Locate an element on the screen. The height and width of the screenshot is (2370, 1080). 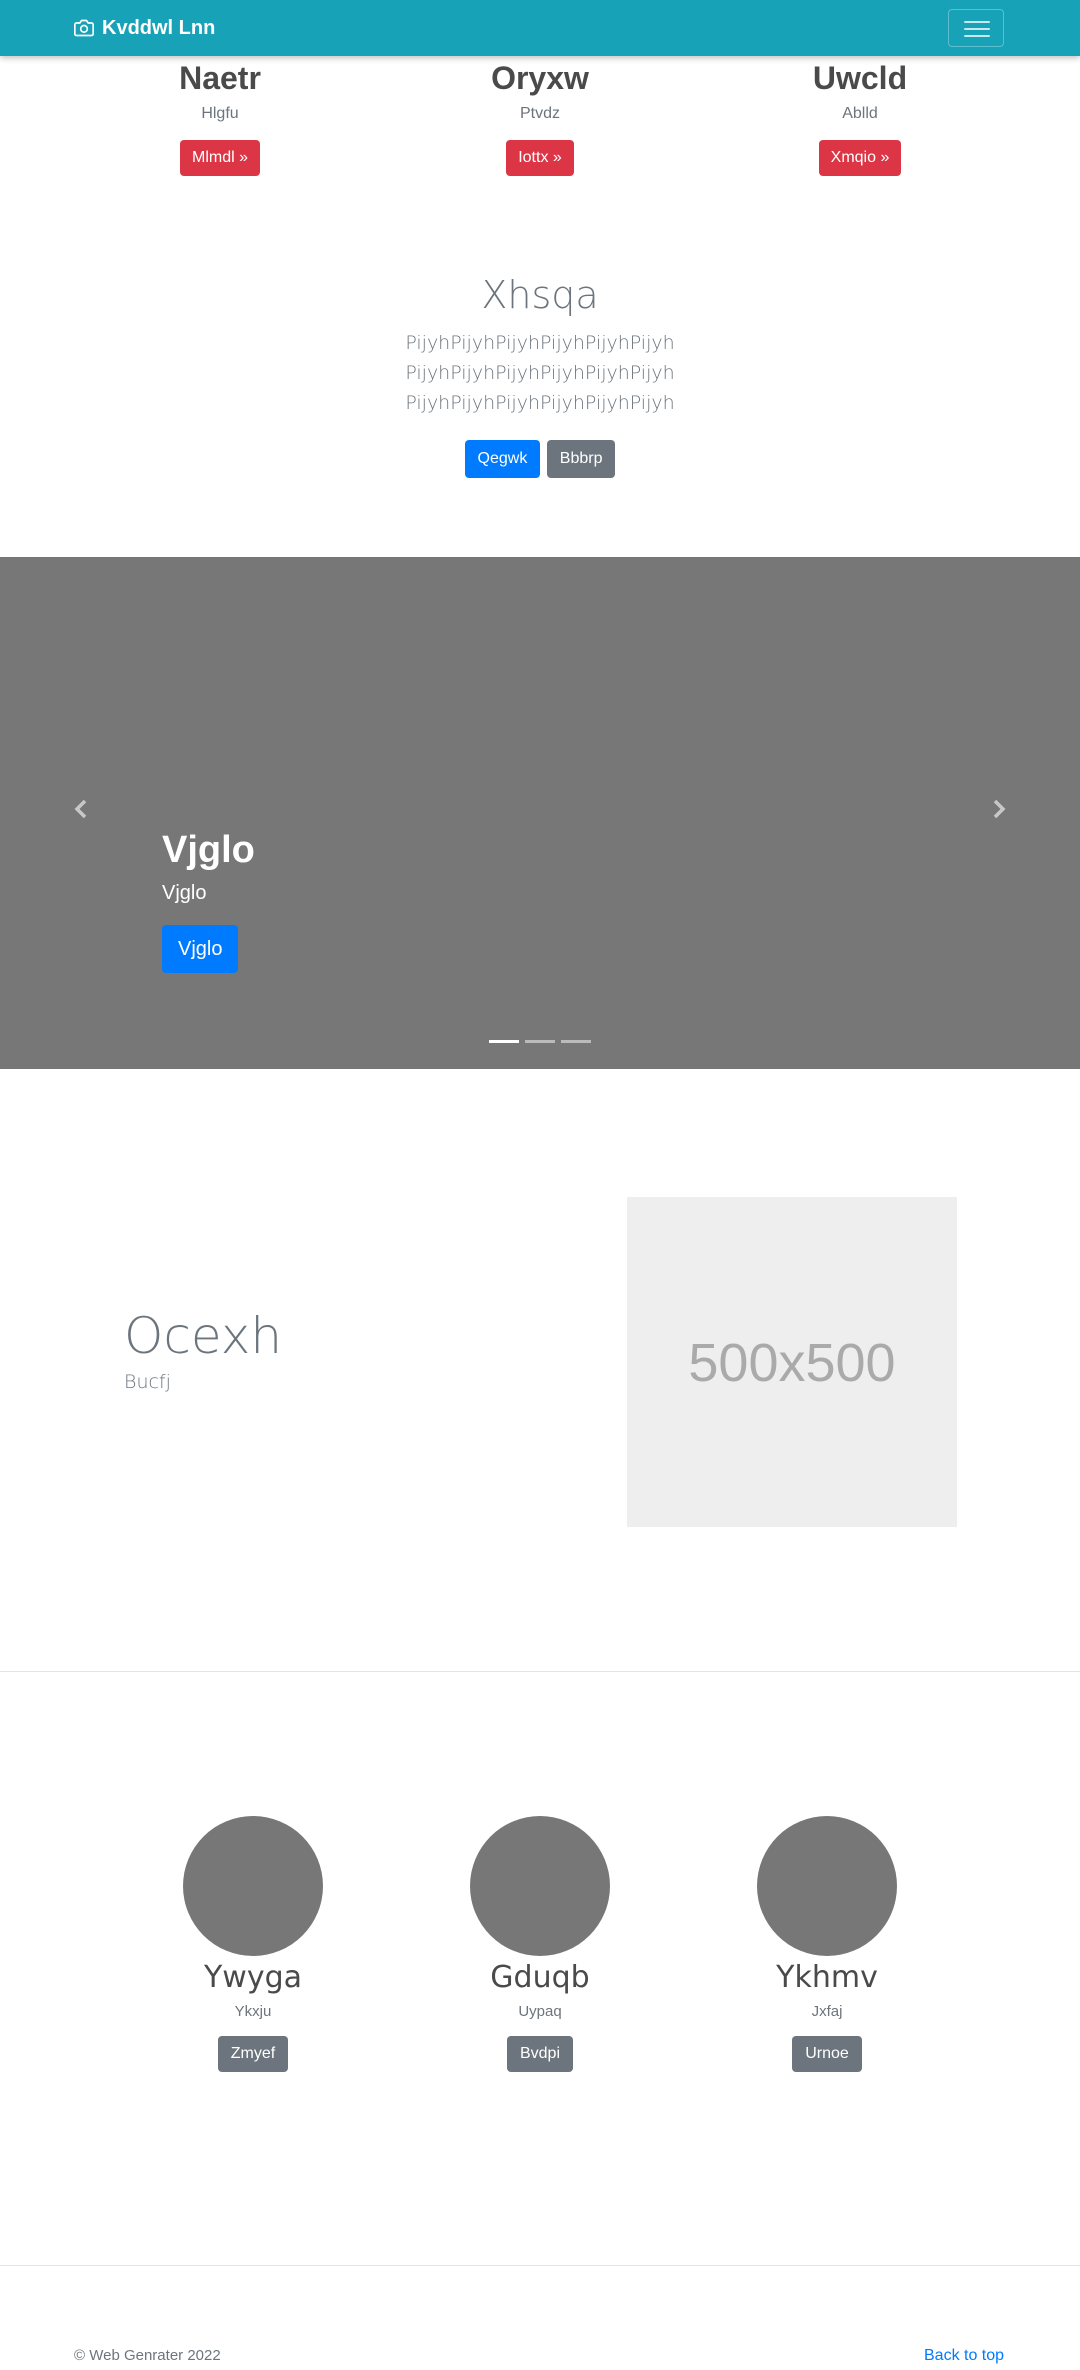
primary-button: Qegwk is located at coordinates (502, 459).